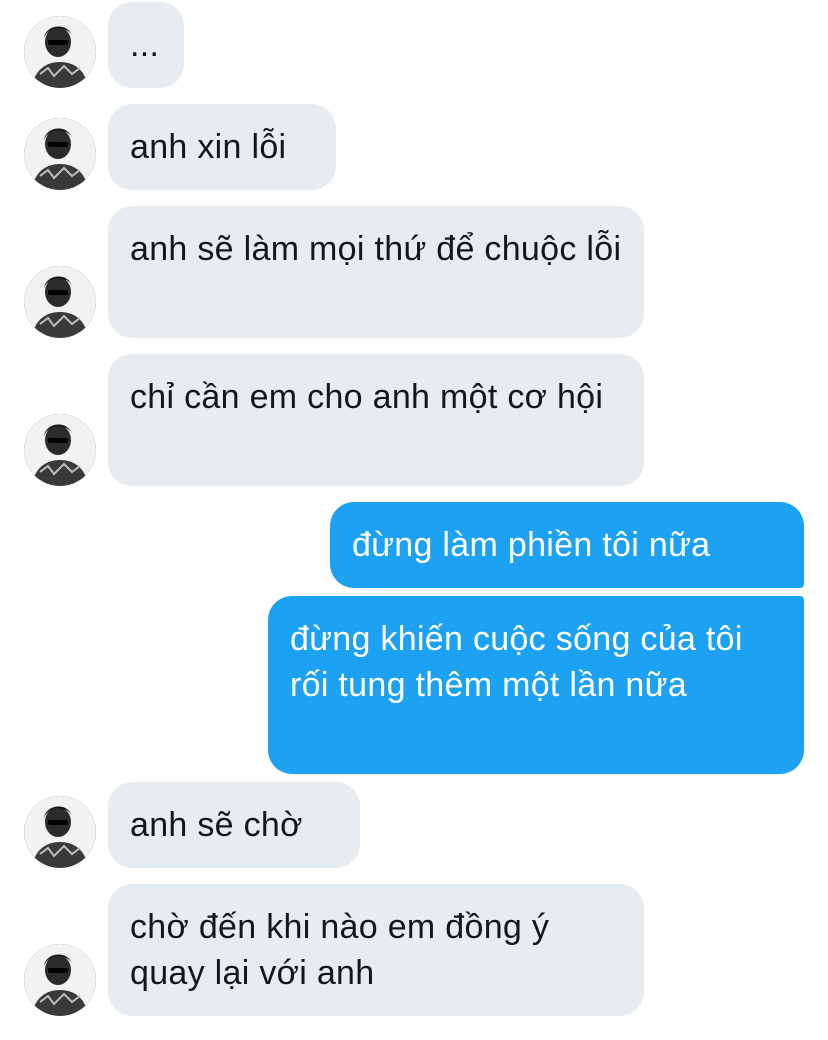  I want to click on received-message-bubble: anh sẽ chờ, so click(234, 825).